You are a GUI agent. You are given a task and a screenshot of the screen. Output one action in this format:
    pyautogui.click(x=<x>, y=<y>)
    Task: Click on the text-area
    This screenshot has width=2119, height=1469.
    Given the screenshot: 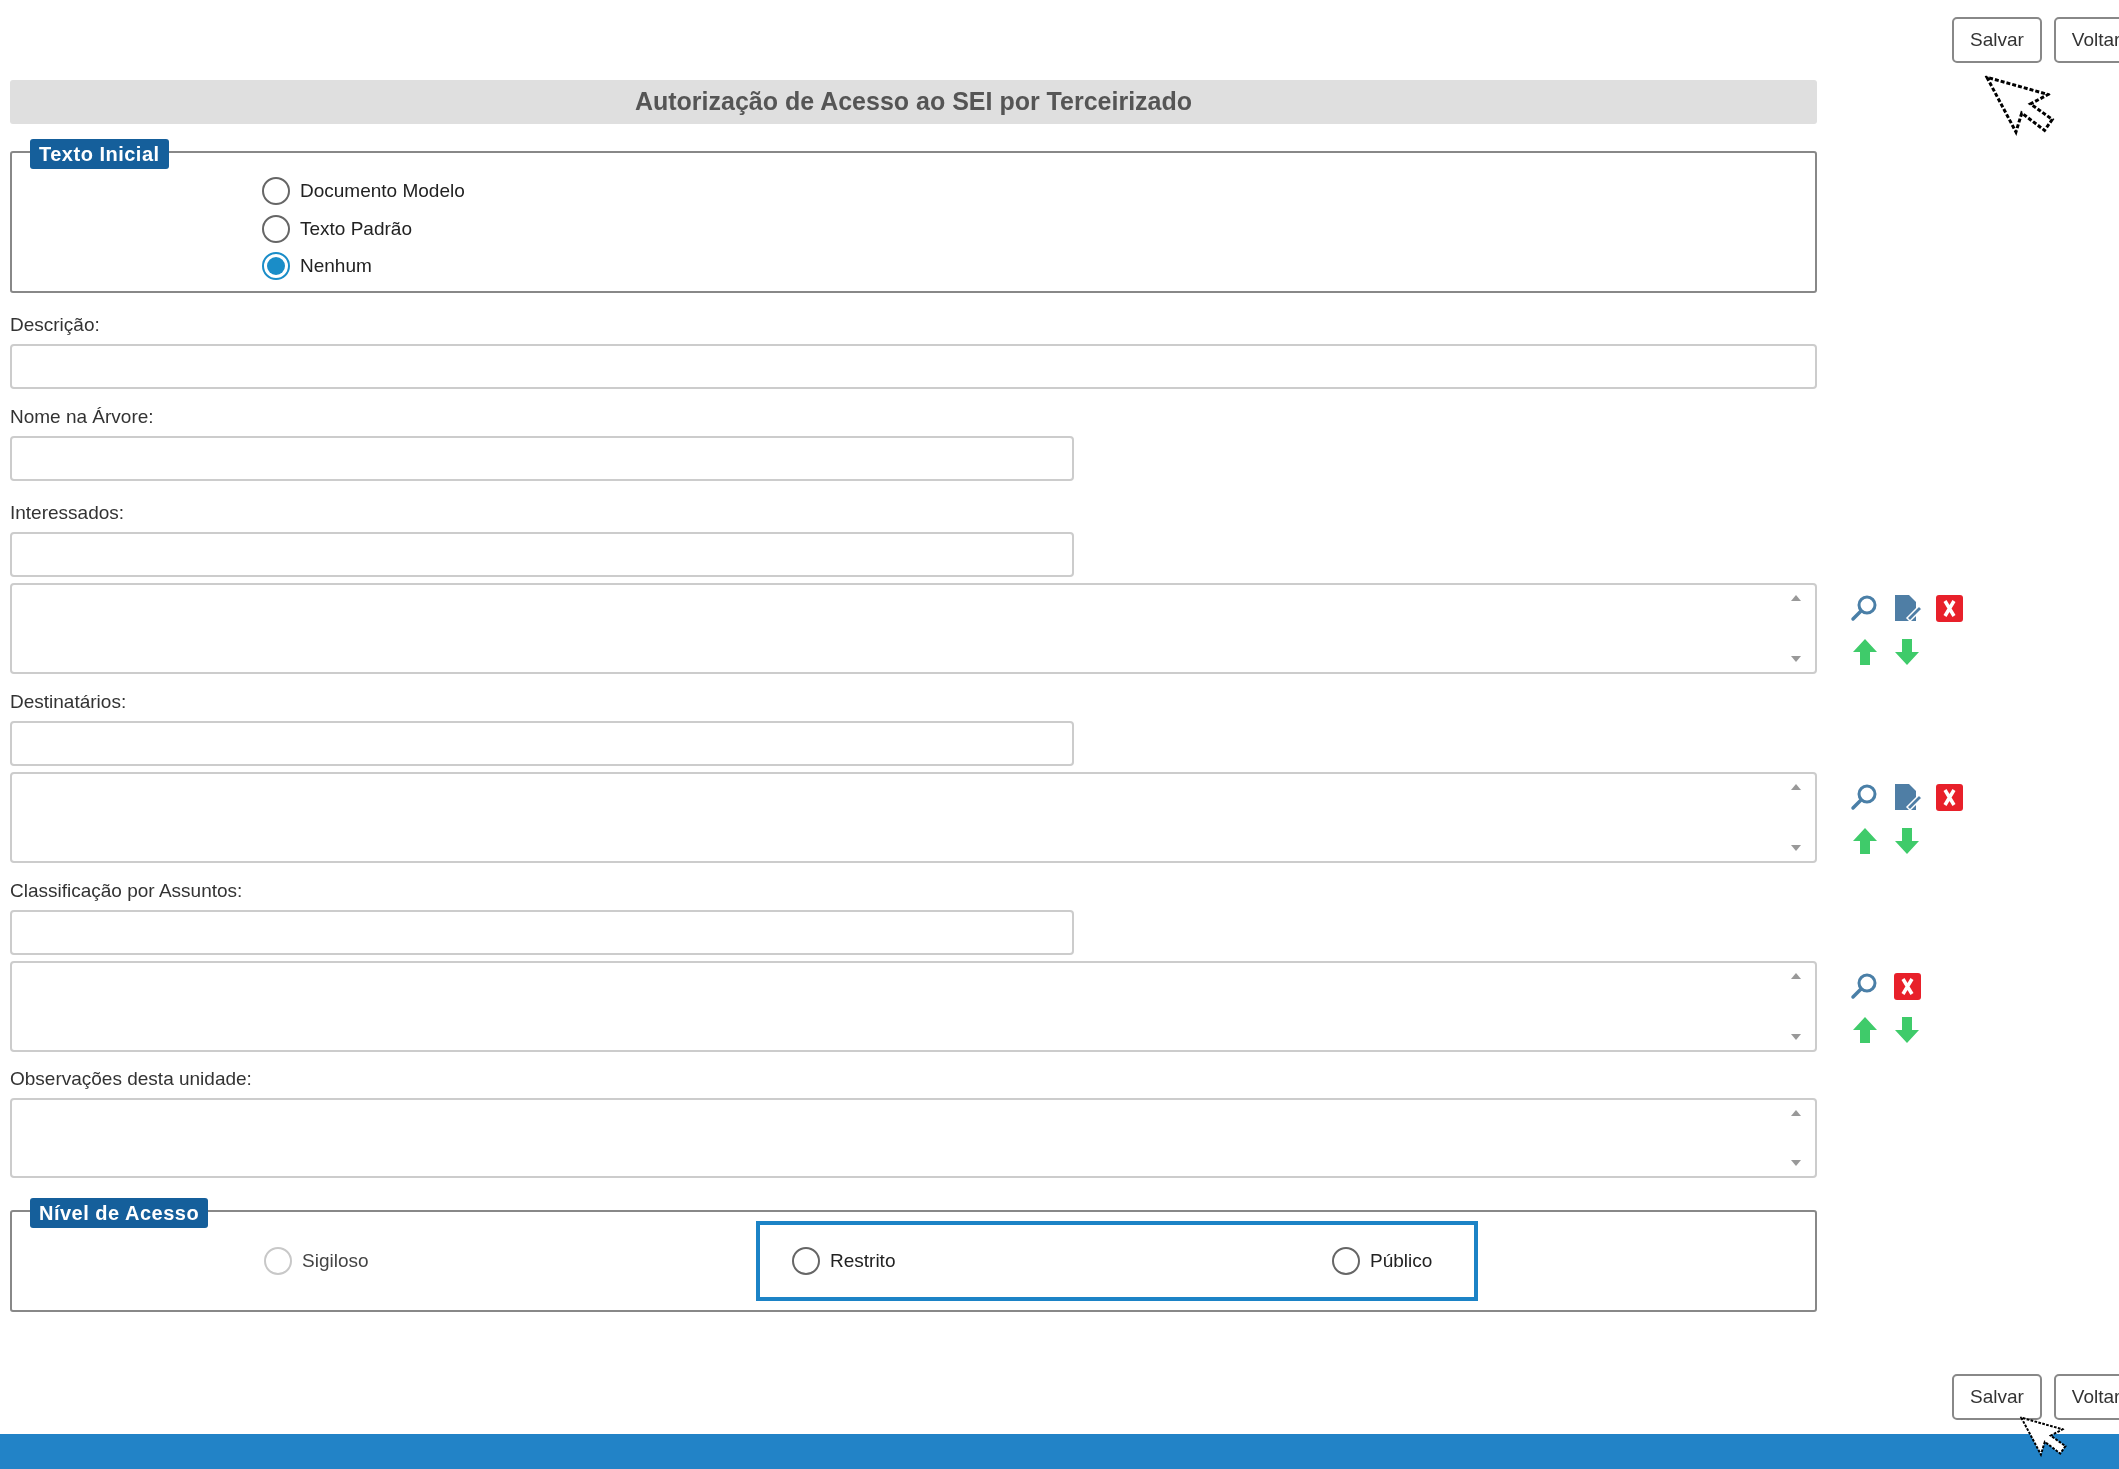 What is the action you would take?
    pyautogui.click(x=913, y=1138)
    